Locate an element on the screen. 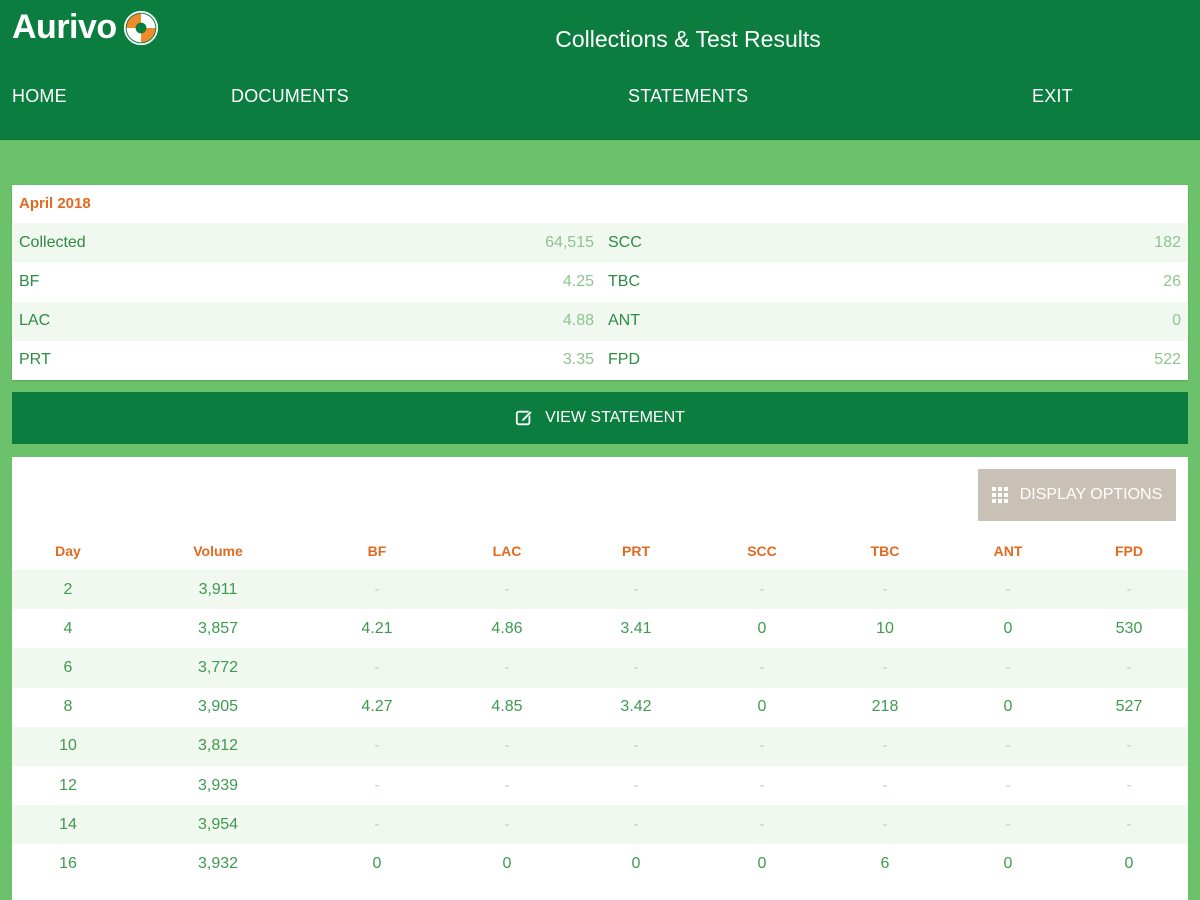 The height and width of the screenshot is (900, 1200). table-cell-day: 10 is located at coordinates (68, 746).